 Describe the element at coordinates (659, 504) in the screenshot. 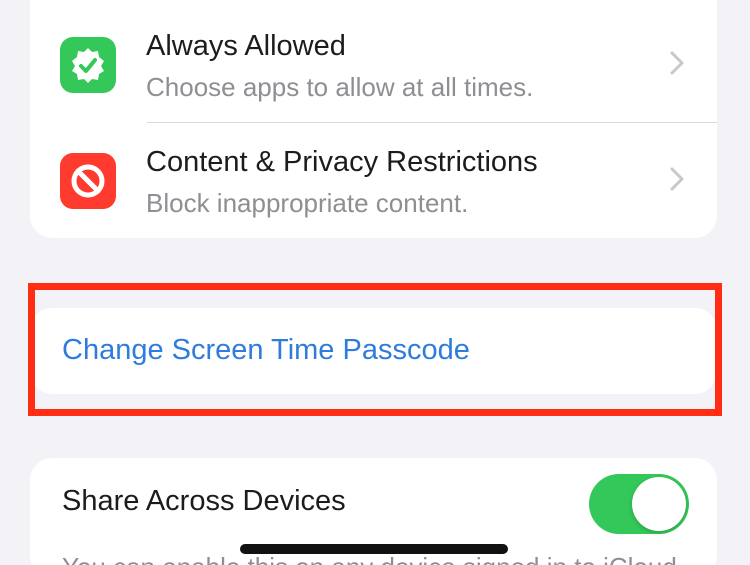

I see `toggle-knob` at that location.